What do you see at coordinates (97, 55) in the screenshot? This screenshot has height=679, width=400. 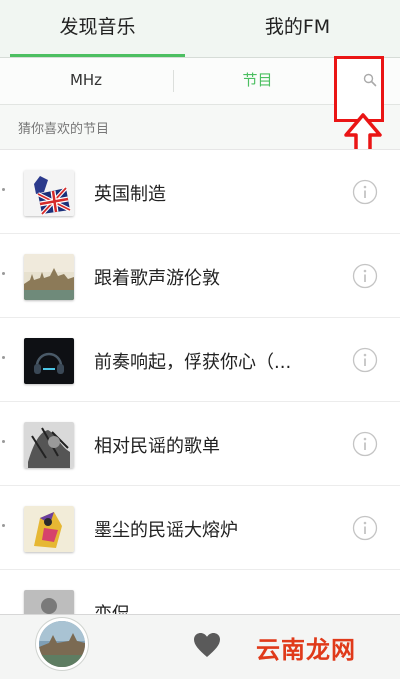 I see `active-tab-indicator` at bounding box center [97, 55].